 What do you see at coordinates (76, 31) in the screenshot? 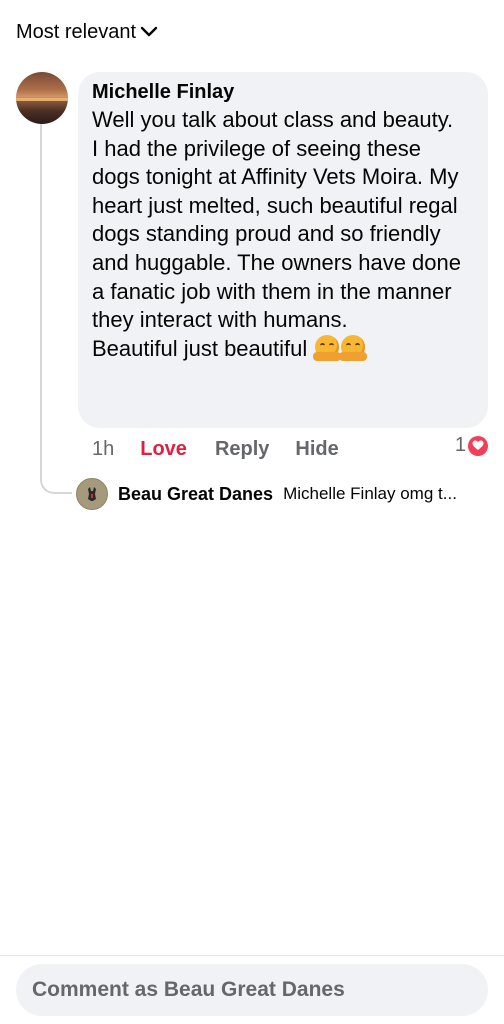
I see `sort-label: Most relevant` at bounding box center [76, 31].